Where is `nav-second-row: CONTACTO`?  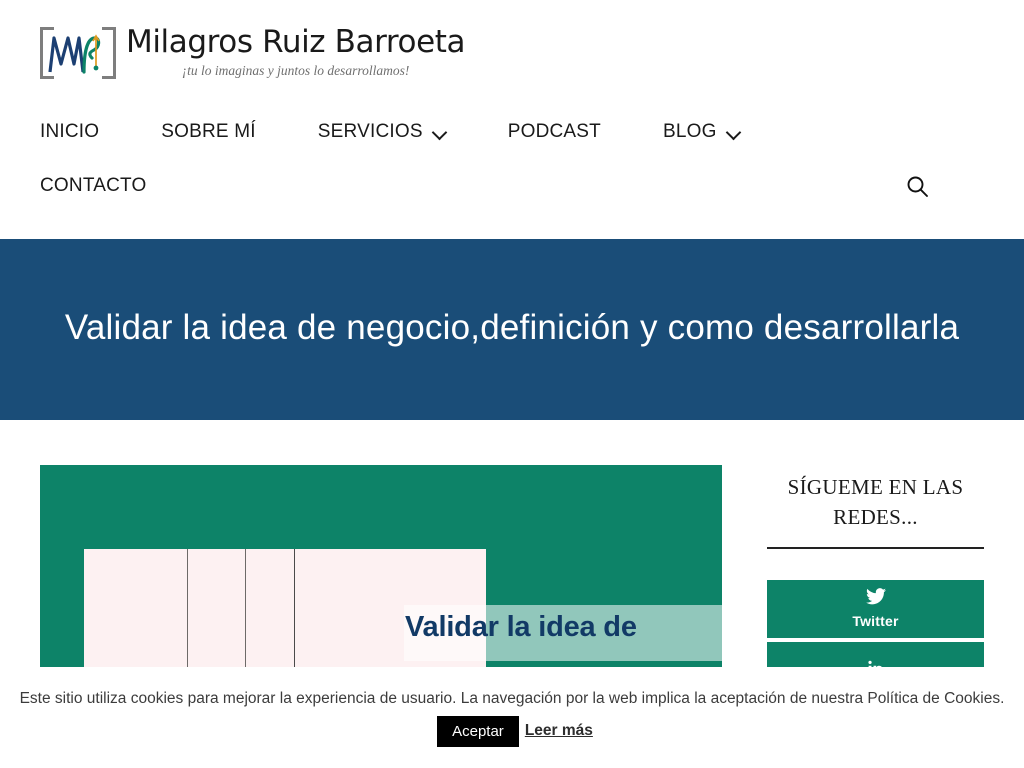 nav-second-row: CONTACTO is located at coordinates (512, 186).